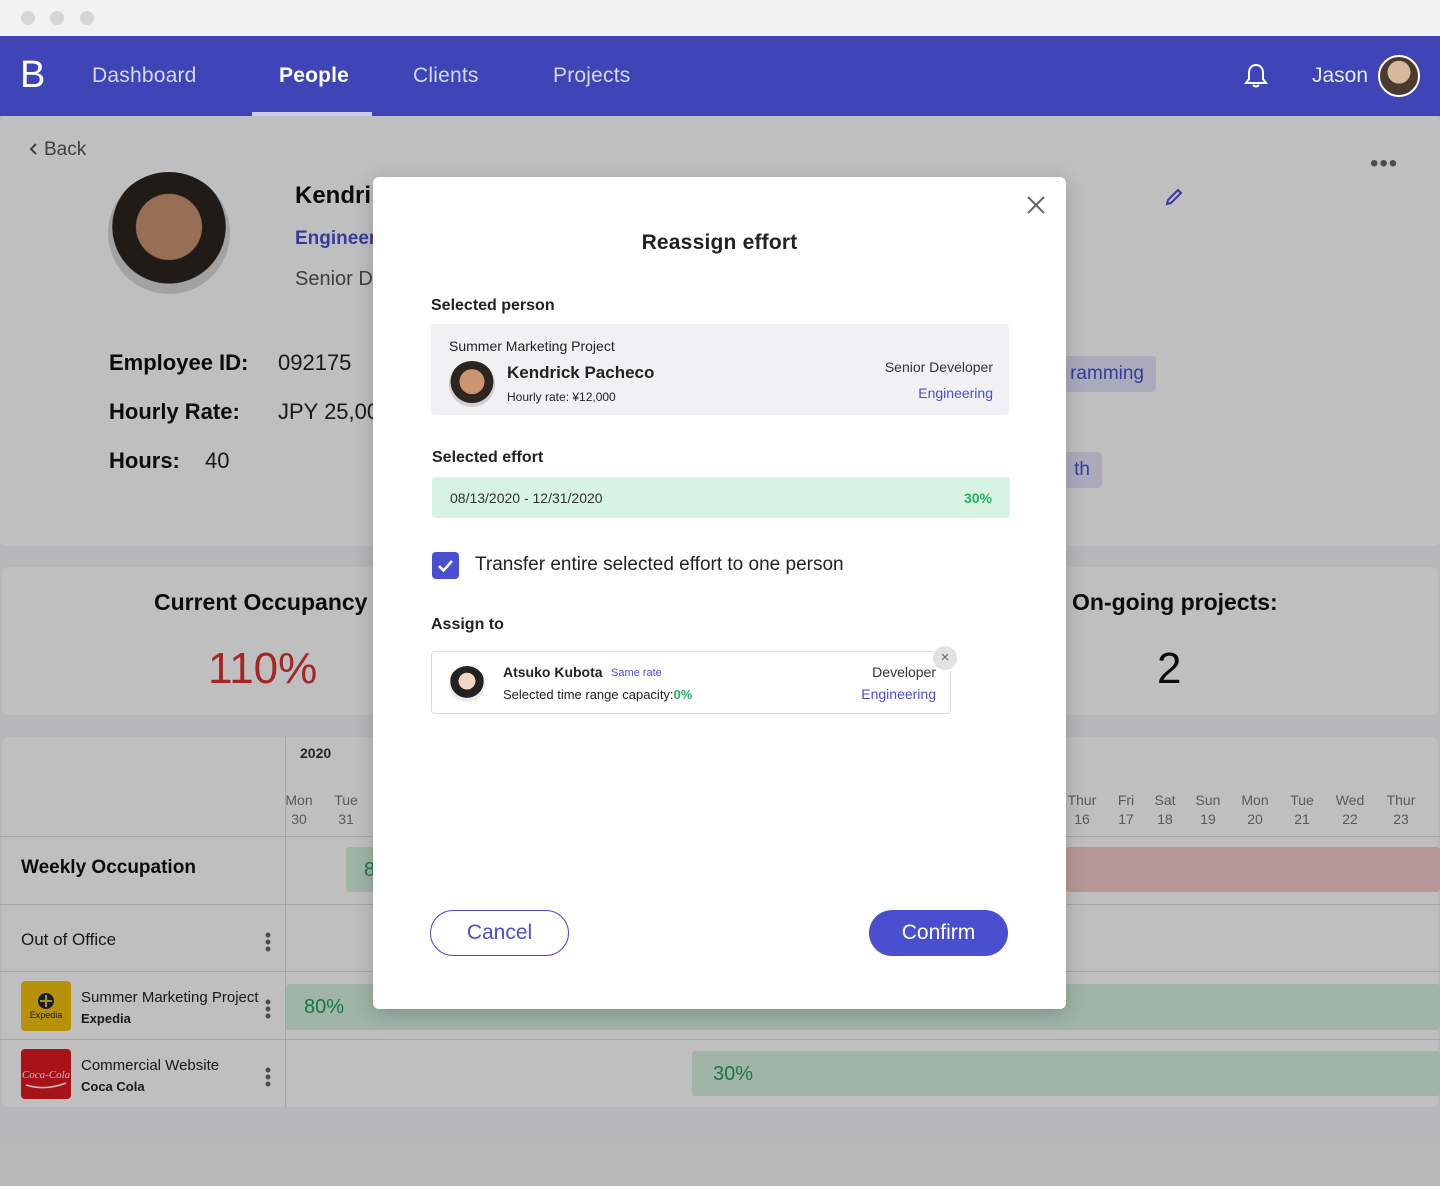  I want to click on person-name: Kendrick Pacheco, so click(581, 372).